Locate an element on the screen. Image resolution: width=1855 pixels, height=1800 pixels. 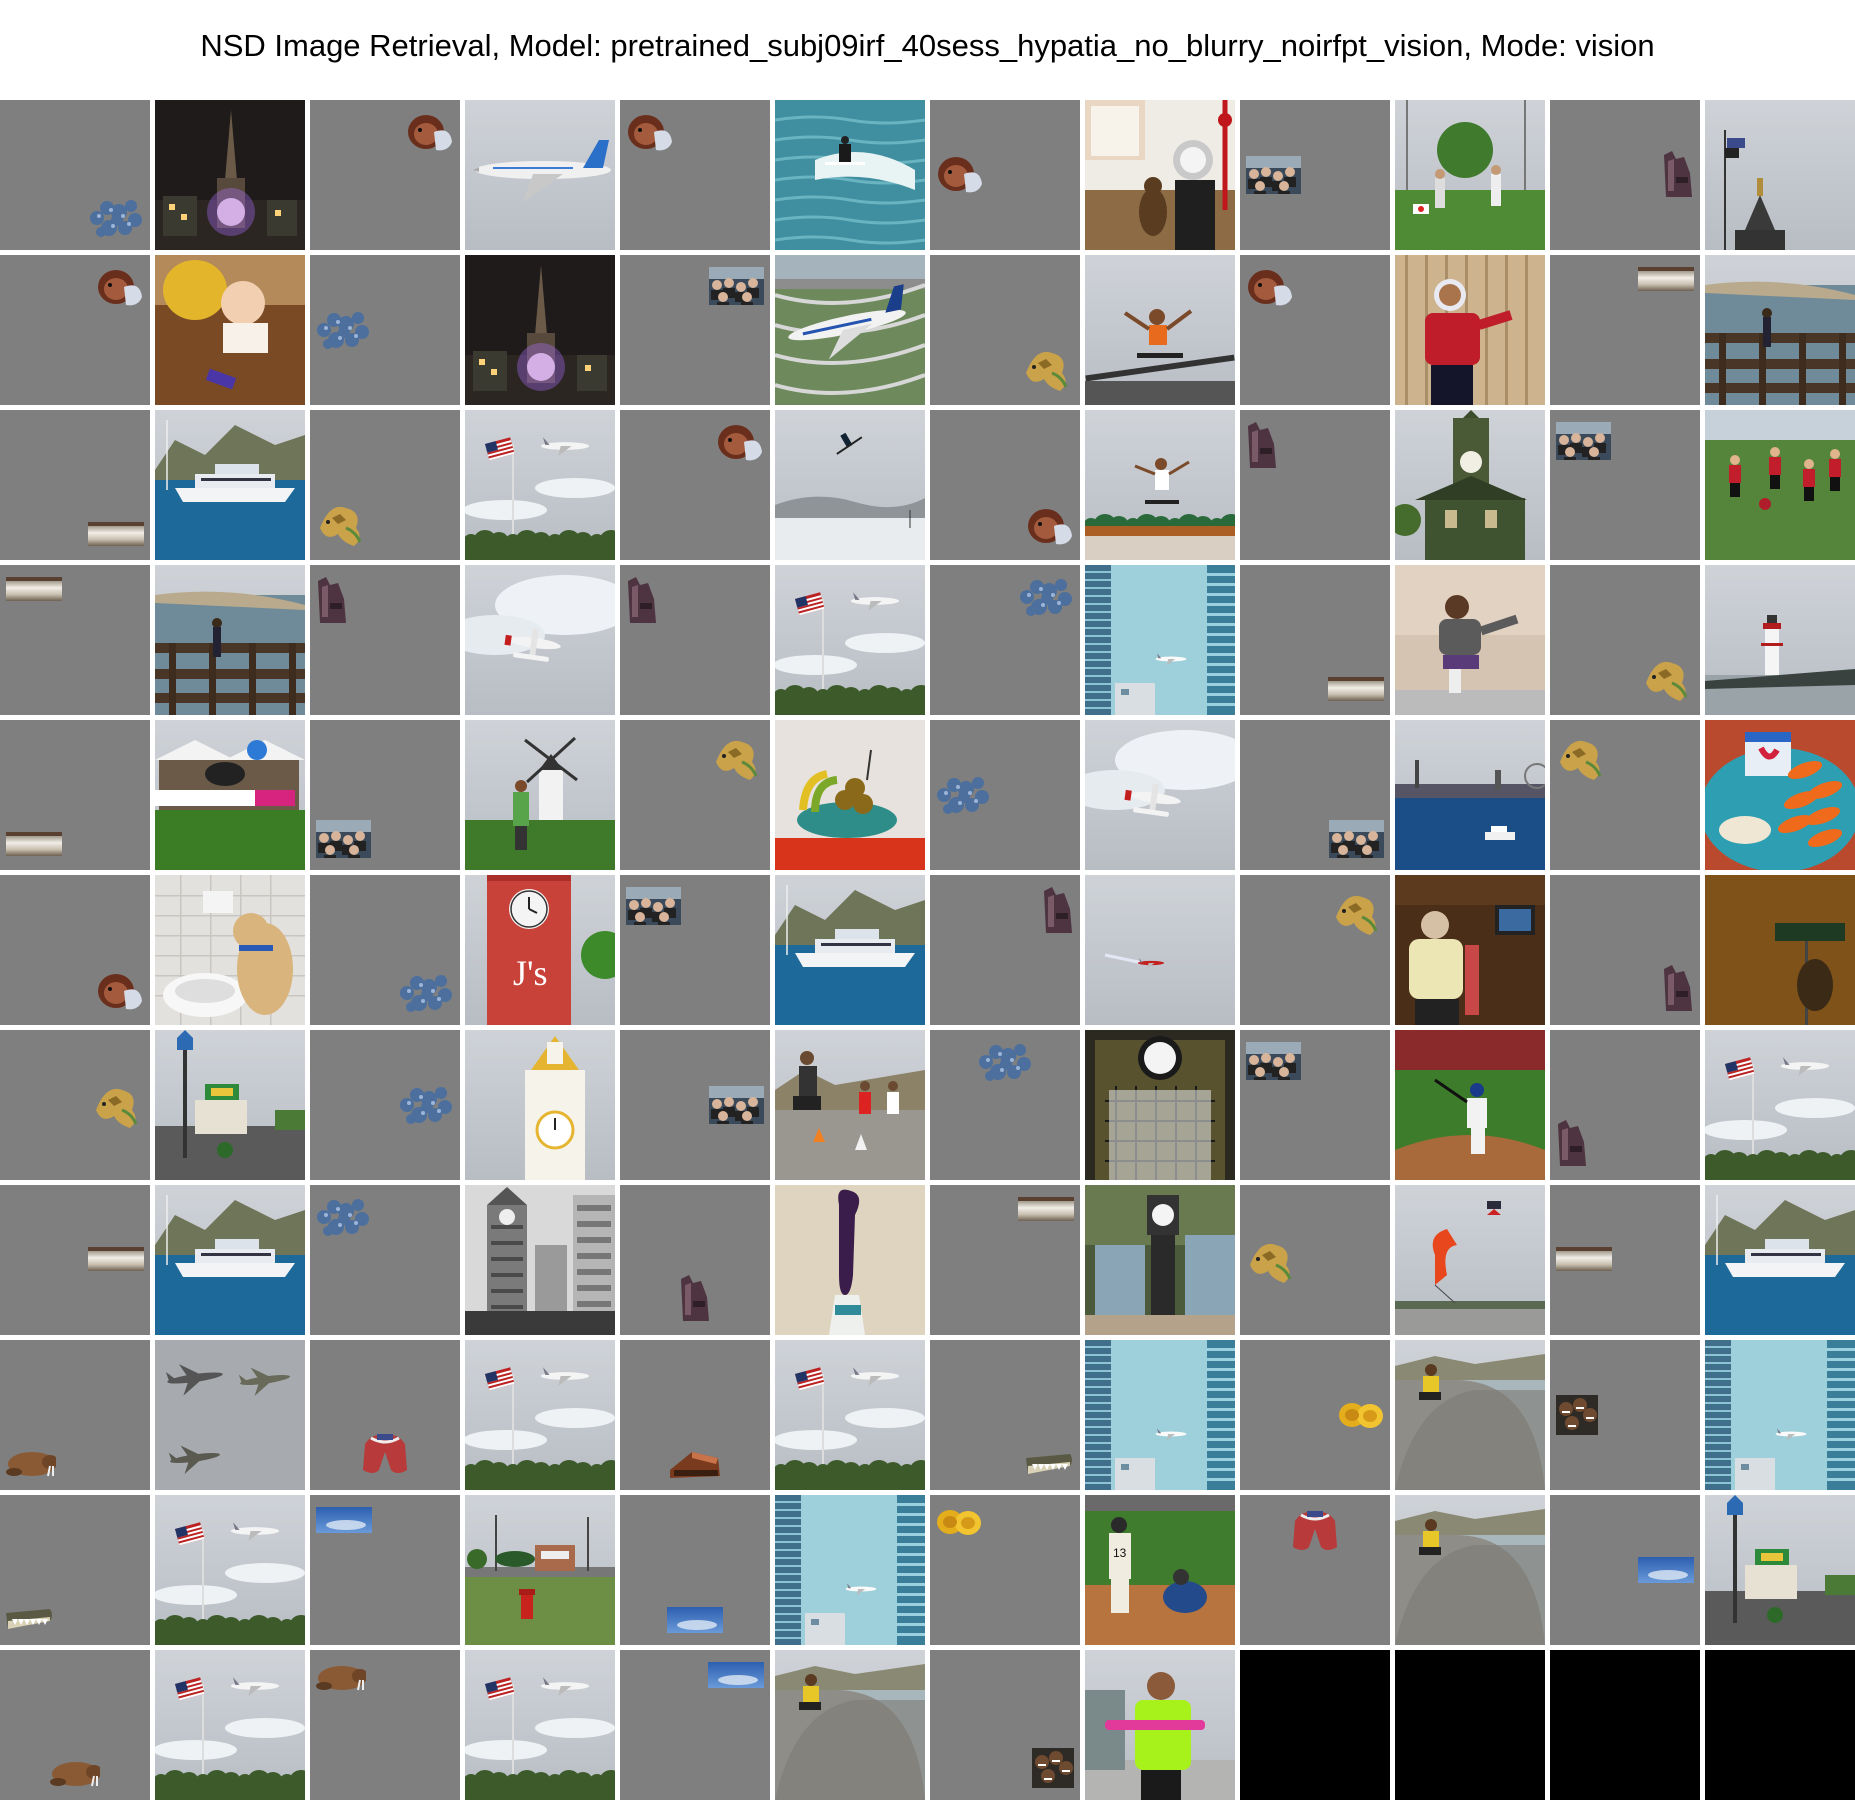
skateboard-park-scene is located at coordinates (850, 1105).